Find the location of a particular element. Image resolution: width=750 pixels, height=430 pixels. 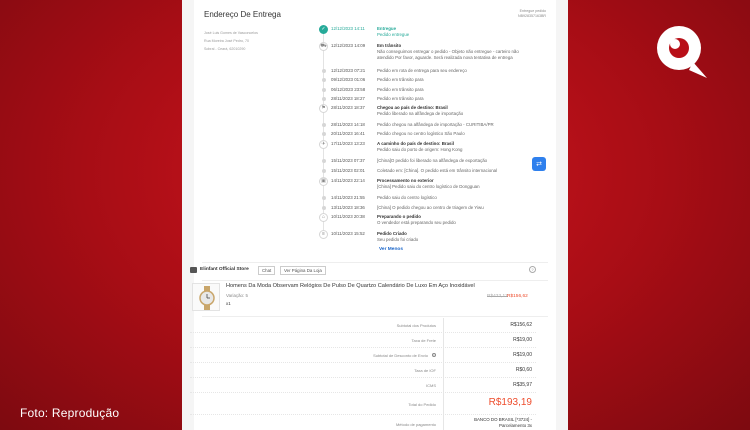

summary-value: R$156,62 is located at coordinates (521, 325).